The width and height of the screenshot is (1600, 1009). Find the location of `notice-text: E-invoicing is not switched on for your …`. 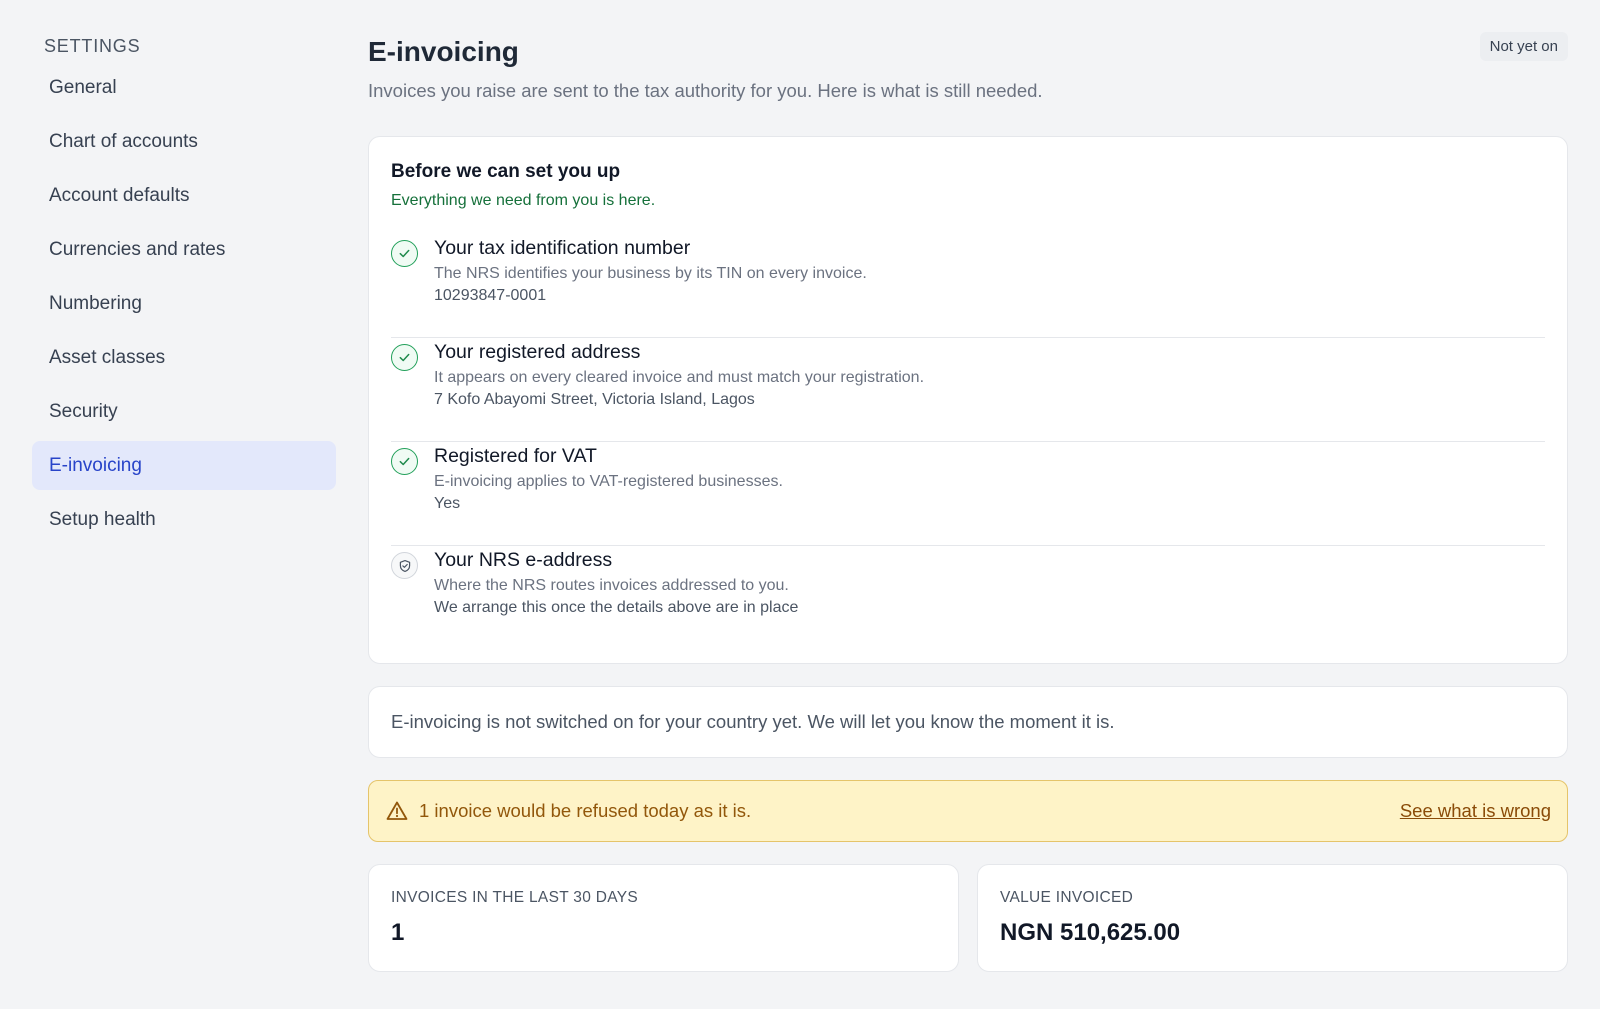

notice-text: E-invoicing is not switched on for your … is located at coordinates (753, 721).